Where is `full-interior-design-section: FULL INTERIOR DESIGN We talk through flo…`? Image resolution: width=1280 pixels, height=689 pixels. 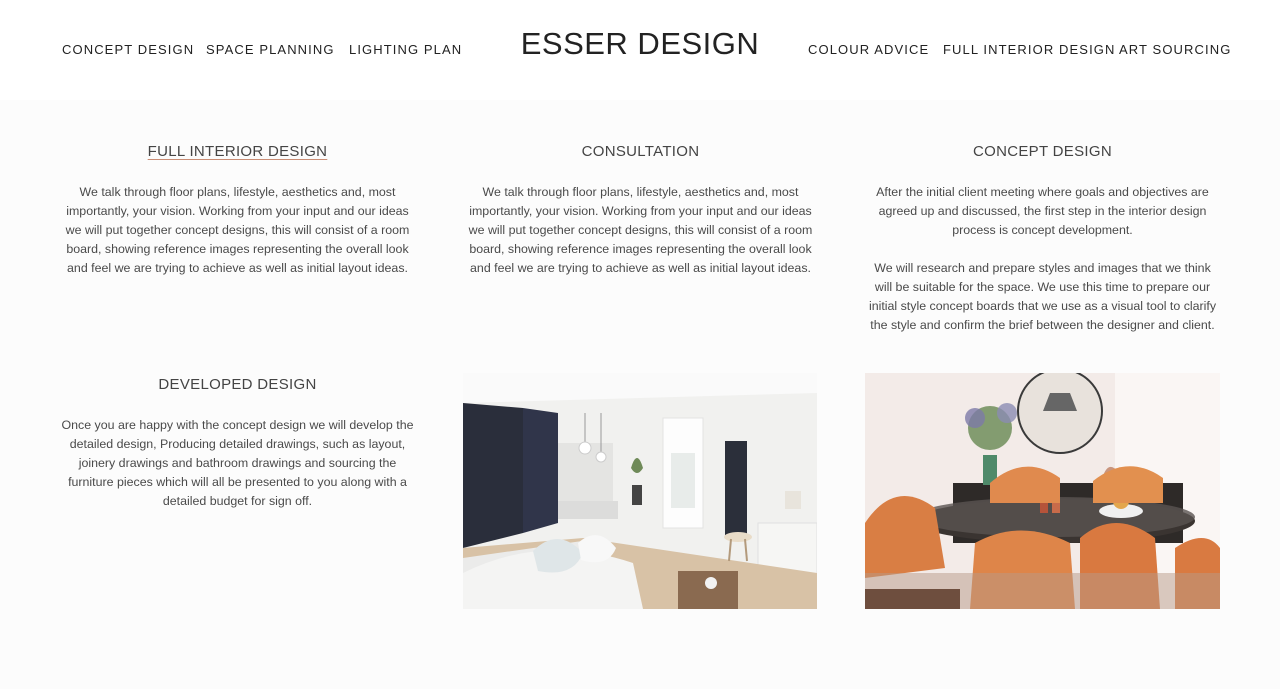 full-interior-design-section: FULL INTERIOR DESIGN We talk through flo… is located at coordinates (237, 210).